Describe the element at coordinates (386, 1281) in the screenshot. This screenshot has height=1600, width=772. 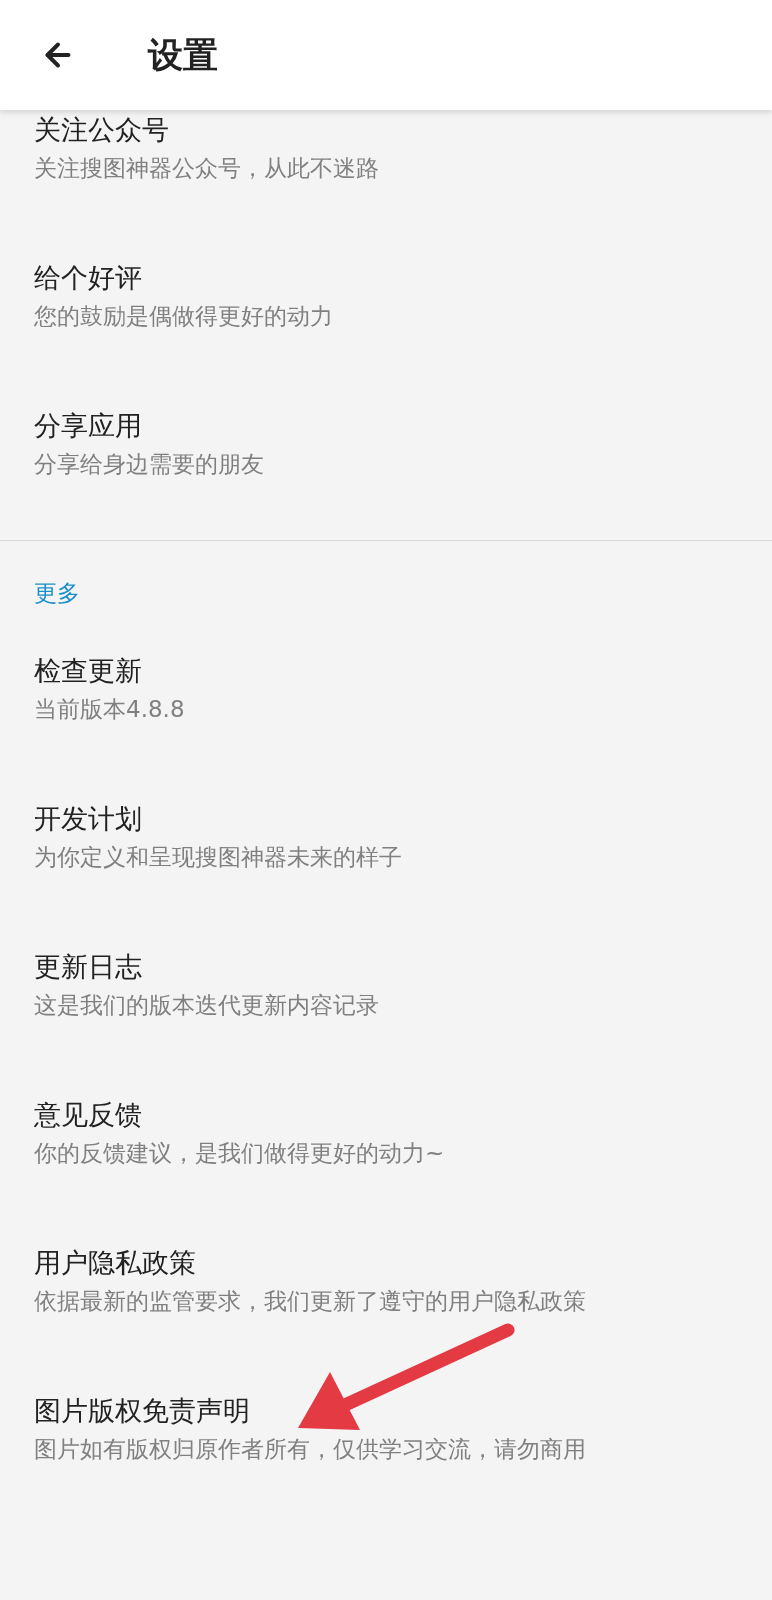
I see `settings-item: 用户隐私政策 依据最新的监管要求，我们更新了遵守的用户隐私政策` at that location.